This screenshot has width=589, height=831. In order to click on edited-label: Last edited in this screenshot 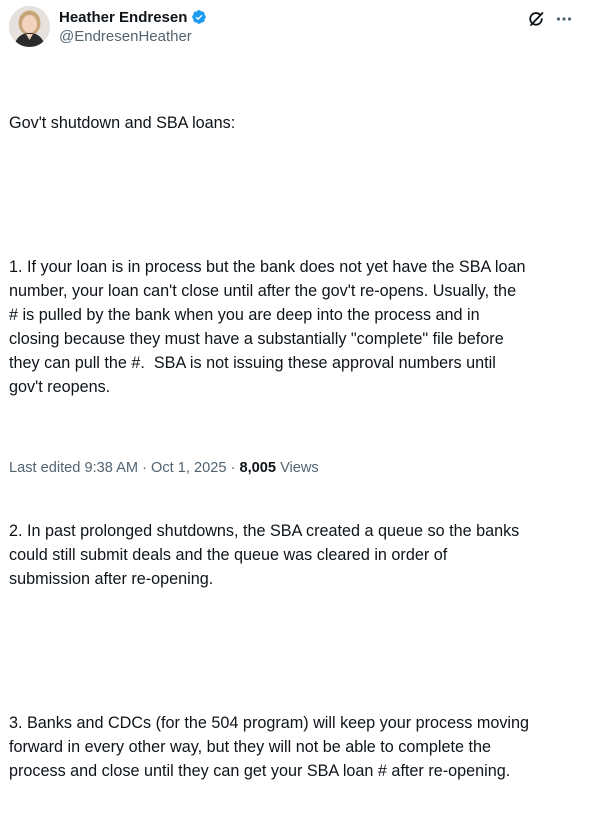, I will do `click(44, 468)`.